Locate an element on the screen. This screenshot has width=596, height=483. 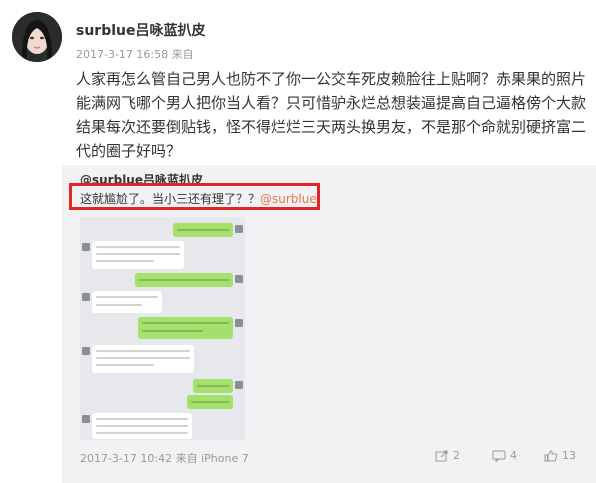
repost-mention: @surblue is located at coordinates (288, 199).